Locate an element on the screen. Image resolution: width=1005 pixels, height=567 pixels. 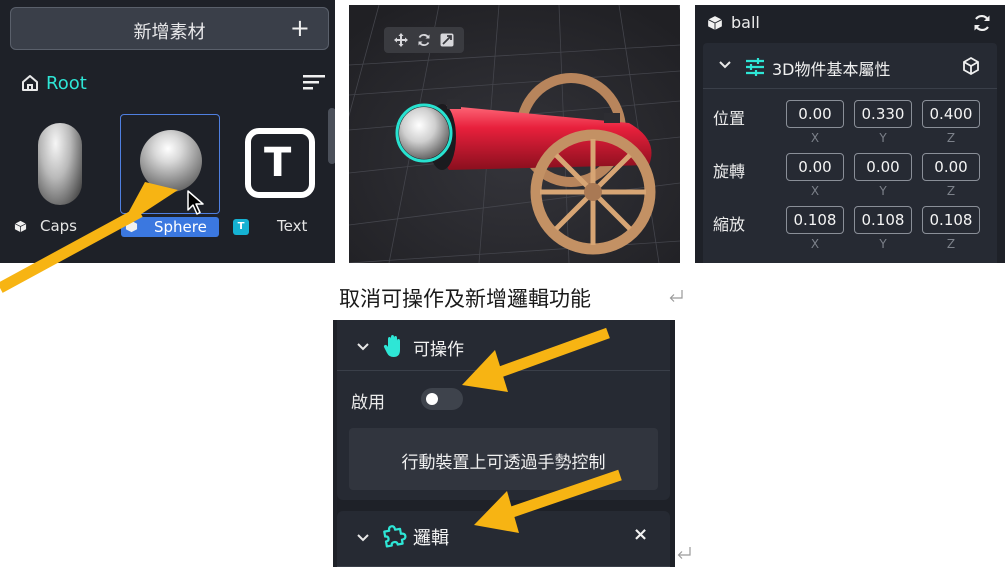
viewport-3d is located at coordinates (514, 134).